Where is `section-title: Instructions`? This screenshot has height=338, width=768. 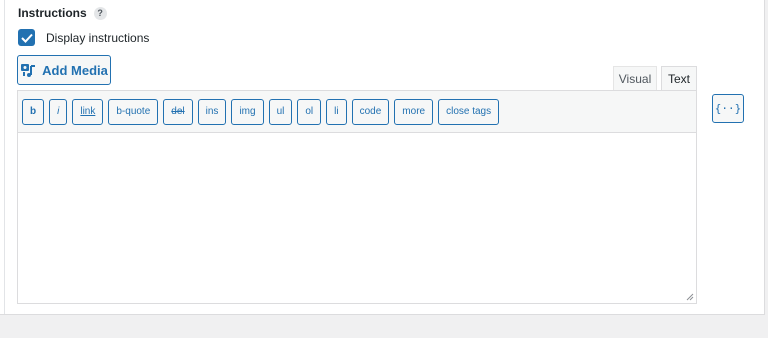
section-title: Instructions is located at coordinates (52, 13).